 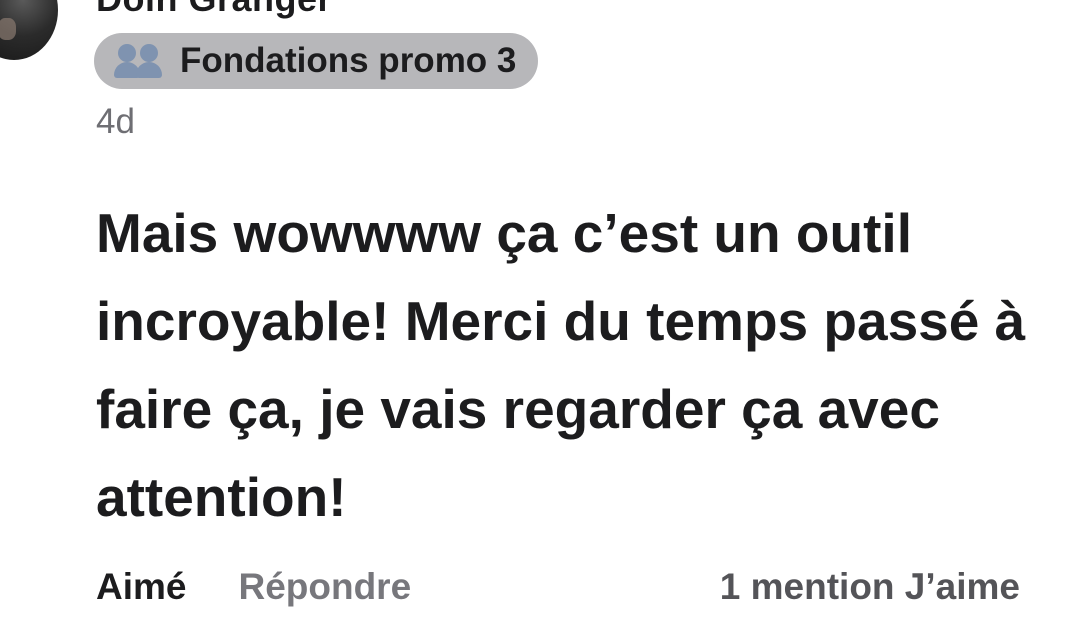 I want to click on reply-button: Répondre, so click(x=324, y=587).